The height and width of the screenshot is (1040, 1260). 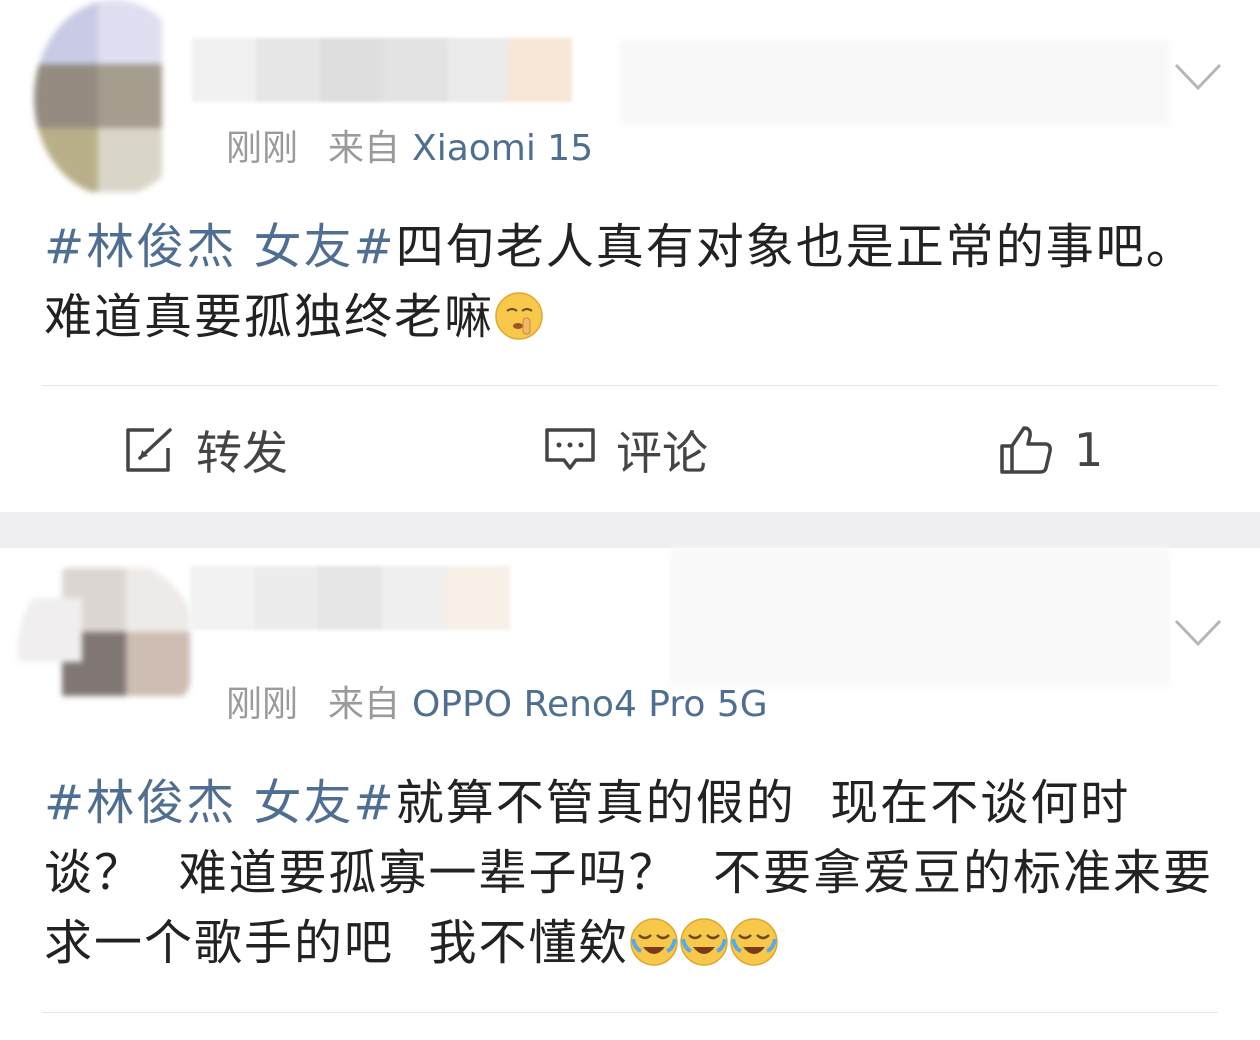 What do you see at coordinates (630, 530) in the screenshot?
I see `post-separator` at bounding box center [630, 530].